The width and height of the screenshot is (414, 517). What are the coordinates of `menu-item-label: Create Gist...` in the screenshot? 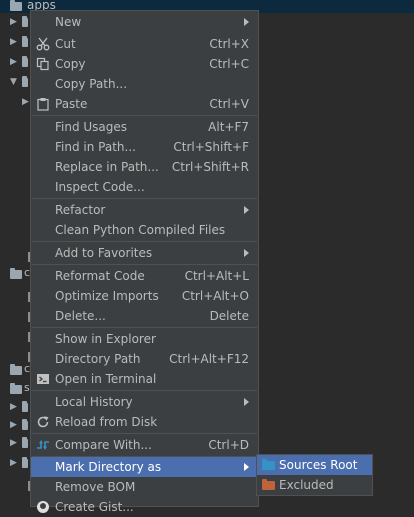 It's located at (94, 507).